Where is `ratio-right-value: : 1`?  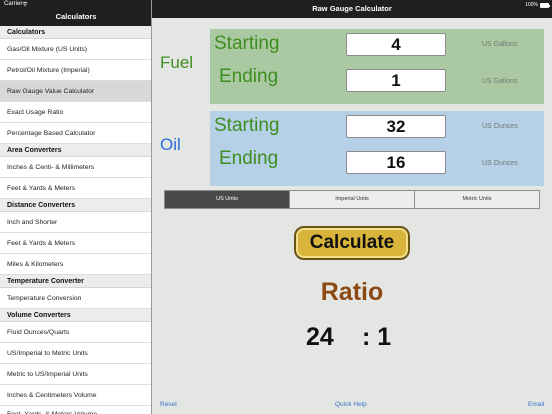
ratio-right-value: : 1 is located at coordinates (377, 337).